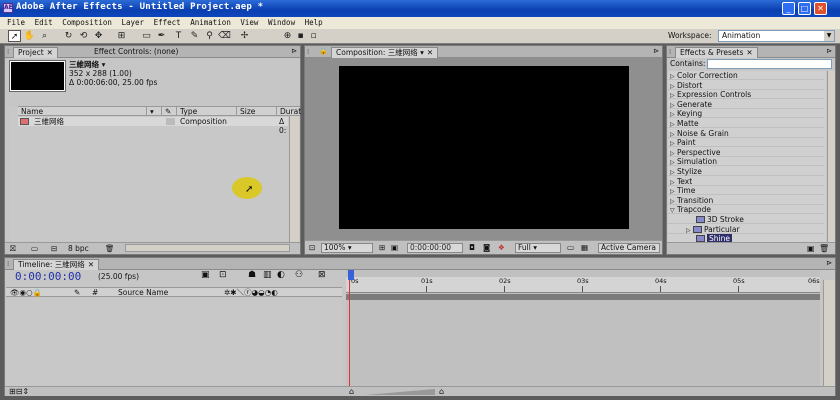 Image resolution: width=840 pixels, height=400 pixels. I want to click on zoom-tool-icon: ⌕, so click(44, 36).